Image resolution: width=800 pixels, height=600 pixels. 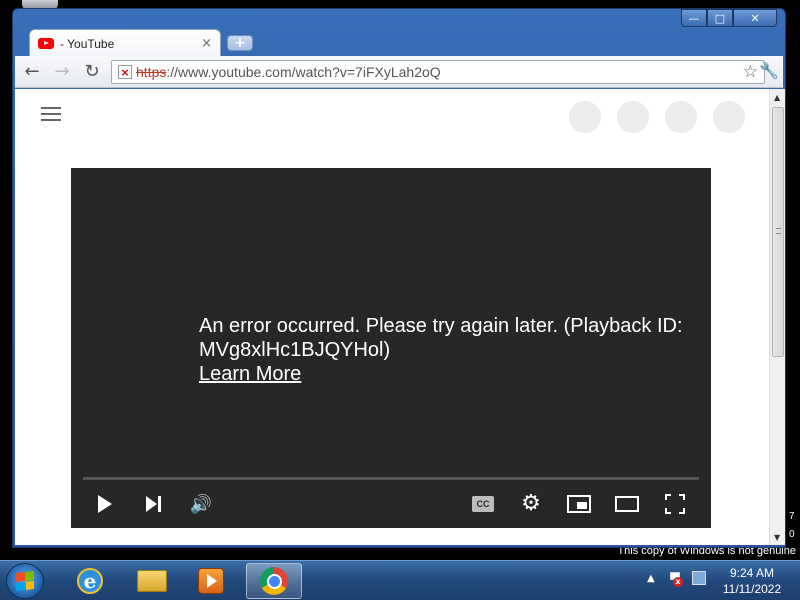 What do you see at coordinates (51, 114) in the screenshot?
I see `hamburger-menu-icon` at bounding box center [51, 114].